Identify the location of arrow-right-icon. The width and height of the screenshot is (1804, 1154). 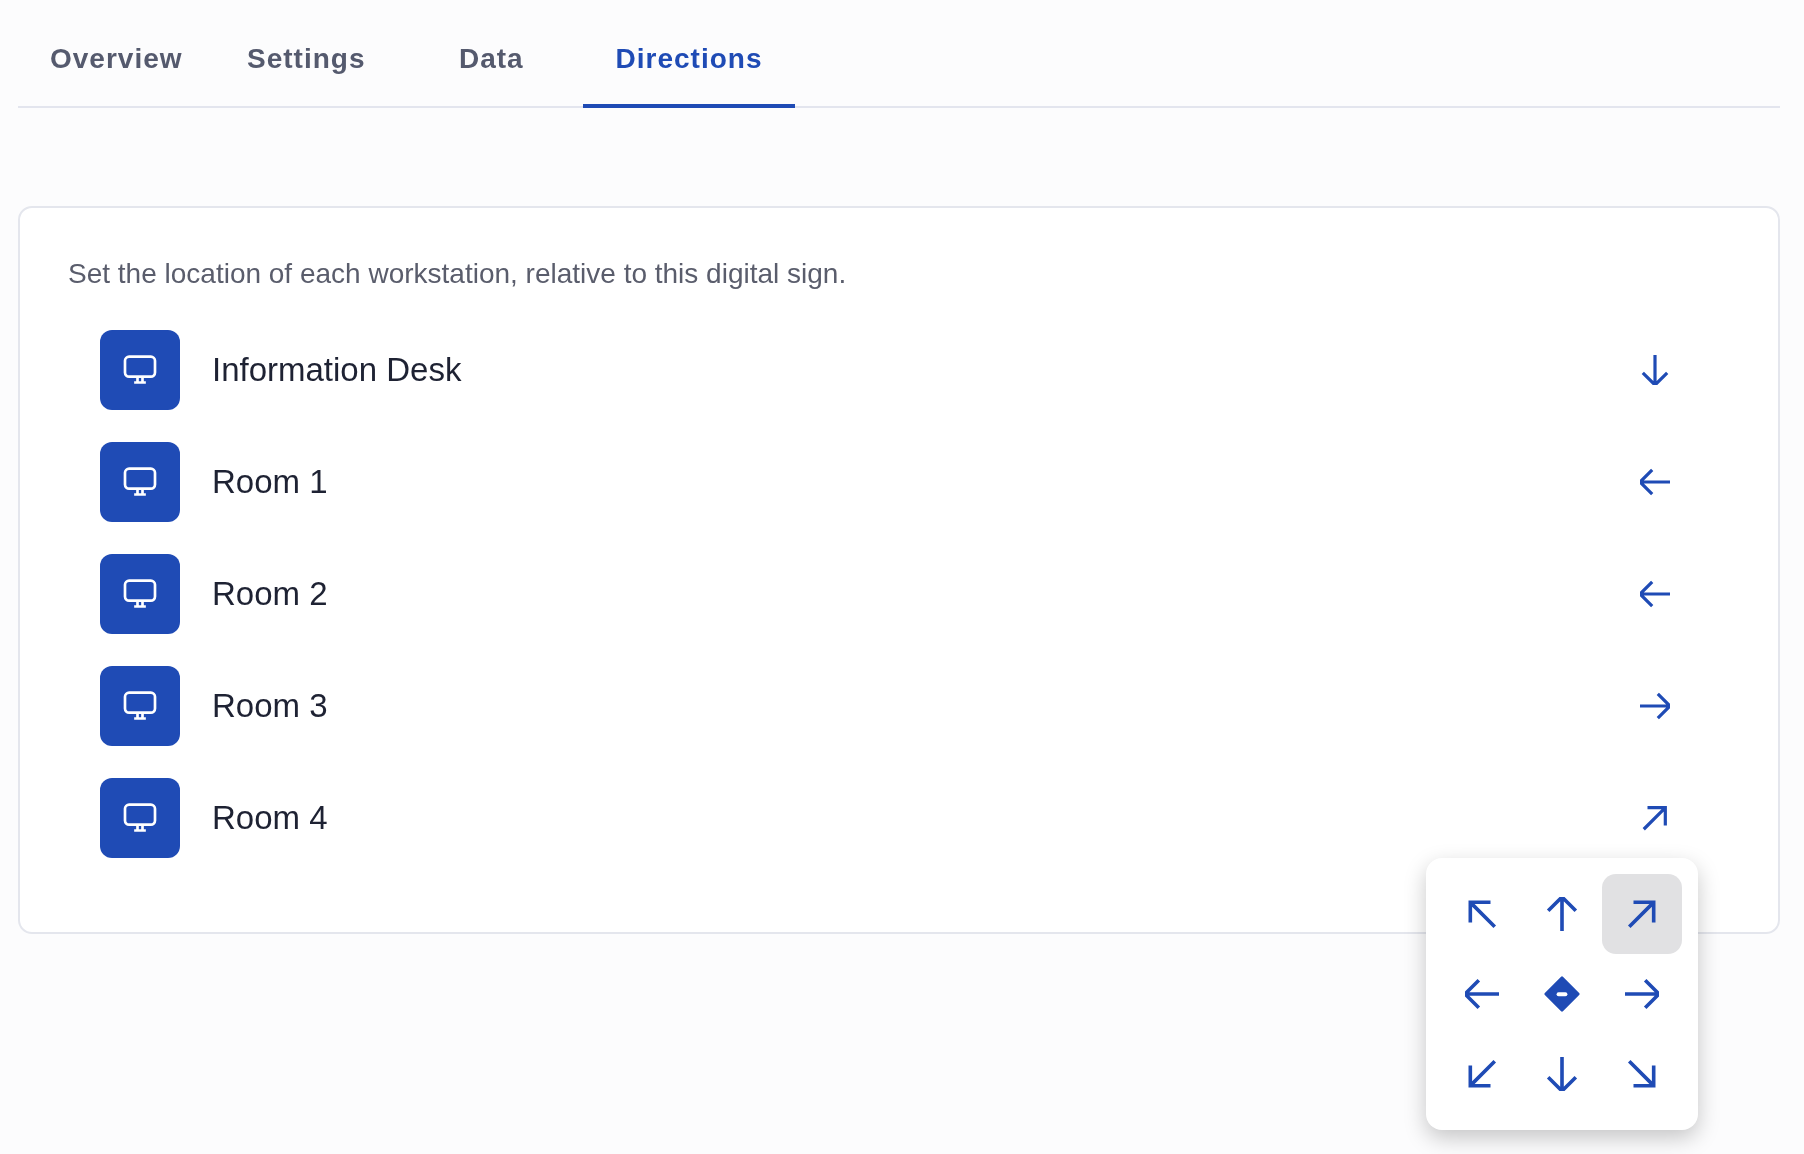
(1655, 706).